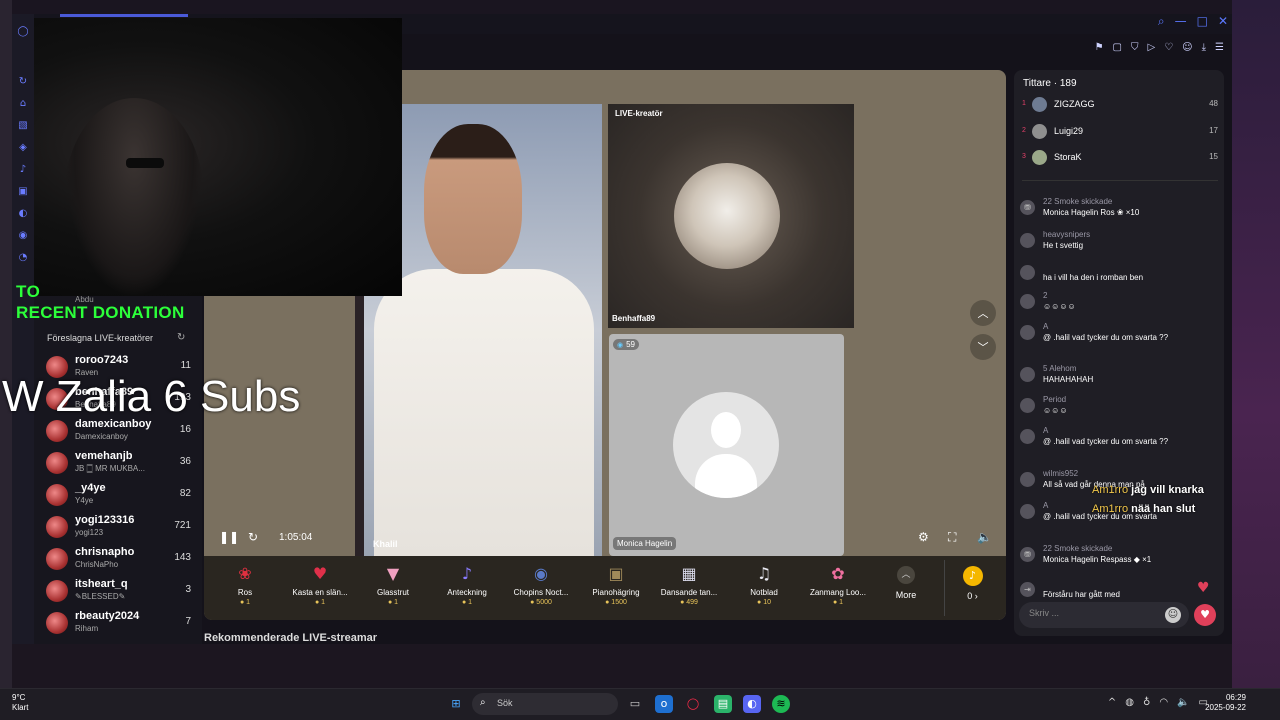 The image size is (1280, 720). I want to click on chat-input, so click(1094, 613).